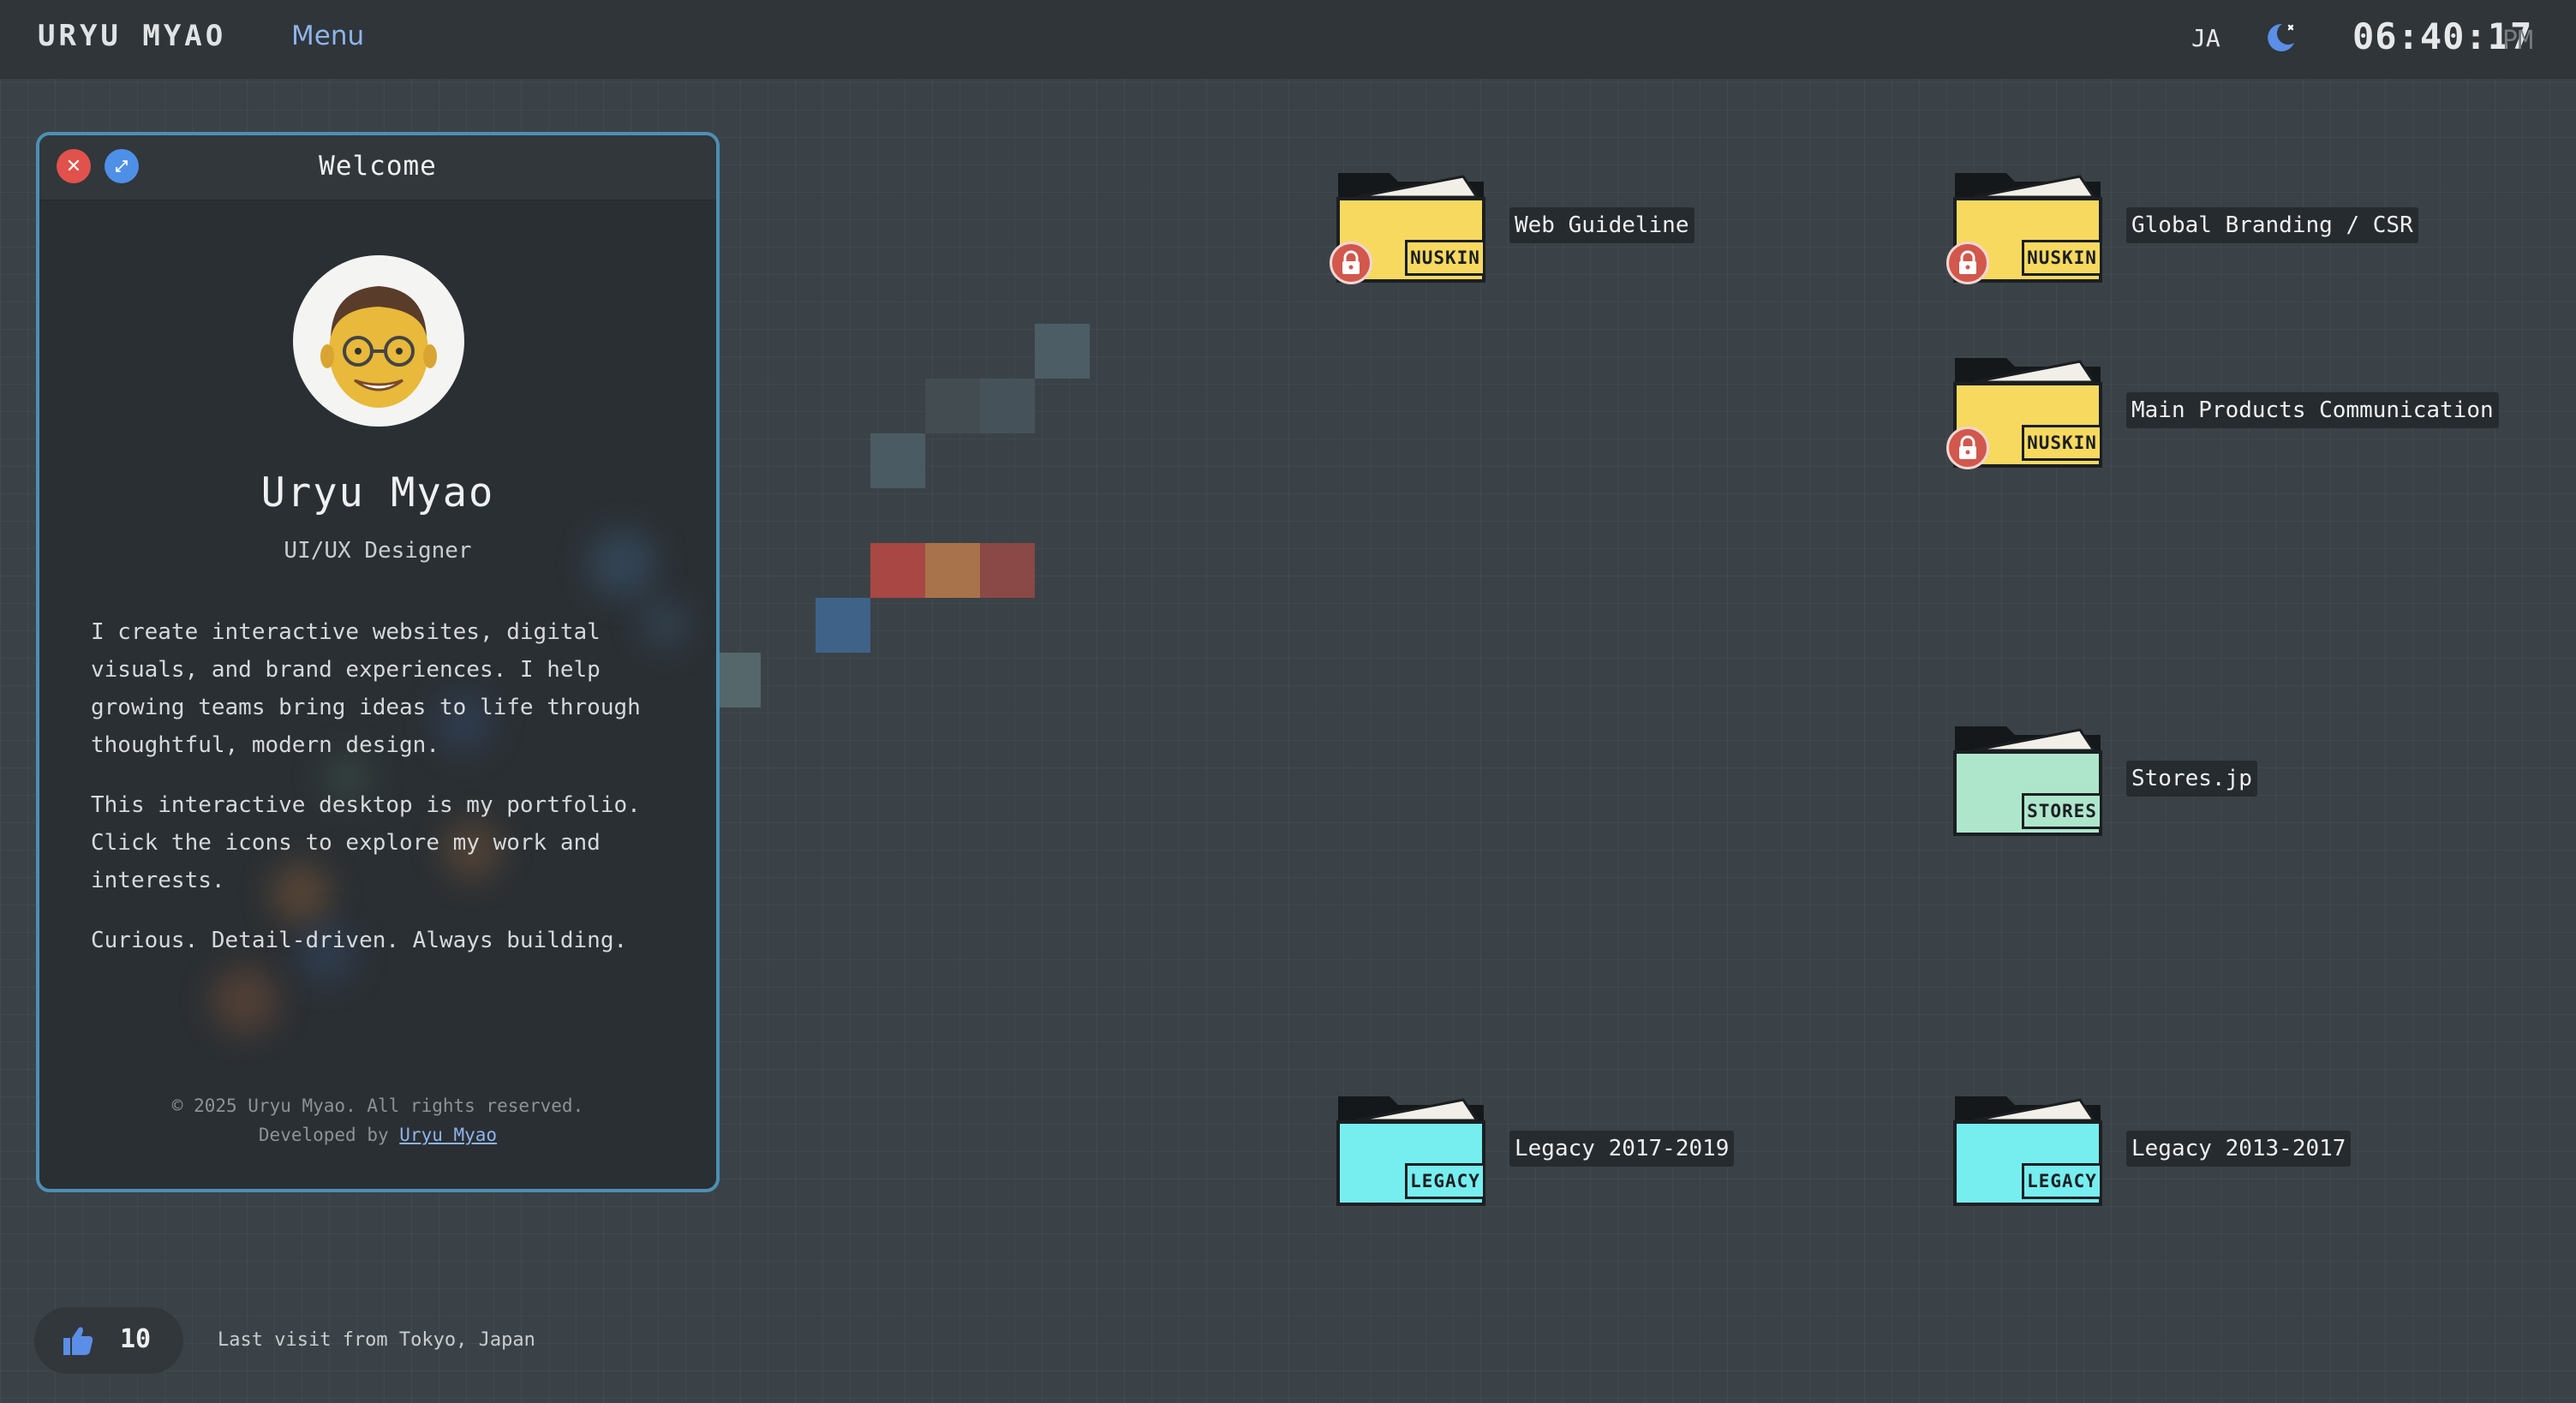 The image size is (2576, 1403). What do you see at coordinates (245, 1000) in the screenshot?
I see `decor-blob` at bounding box center [245, 1000].